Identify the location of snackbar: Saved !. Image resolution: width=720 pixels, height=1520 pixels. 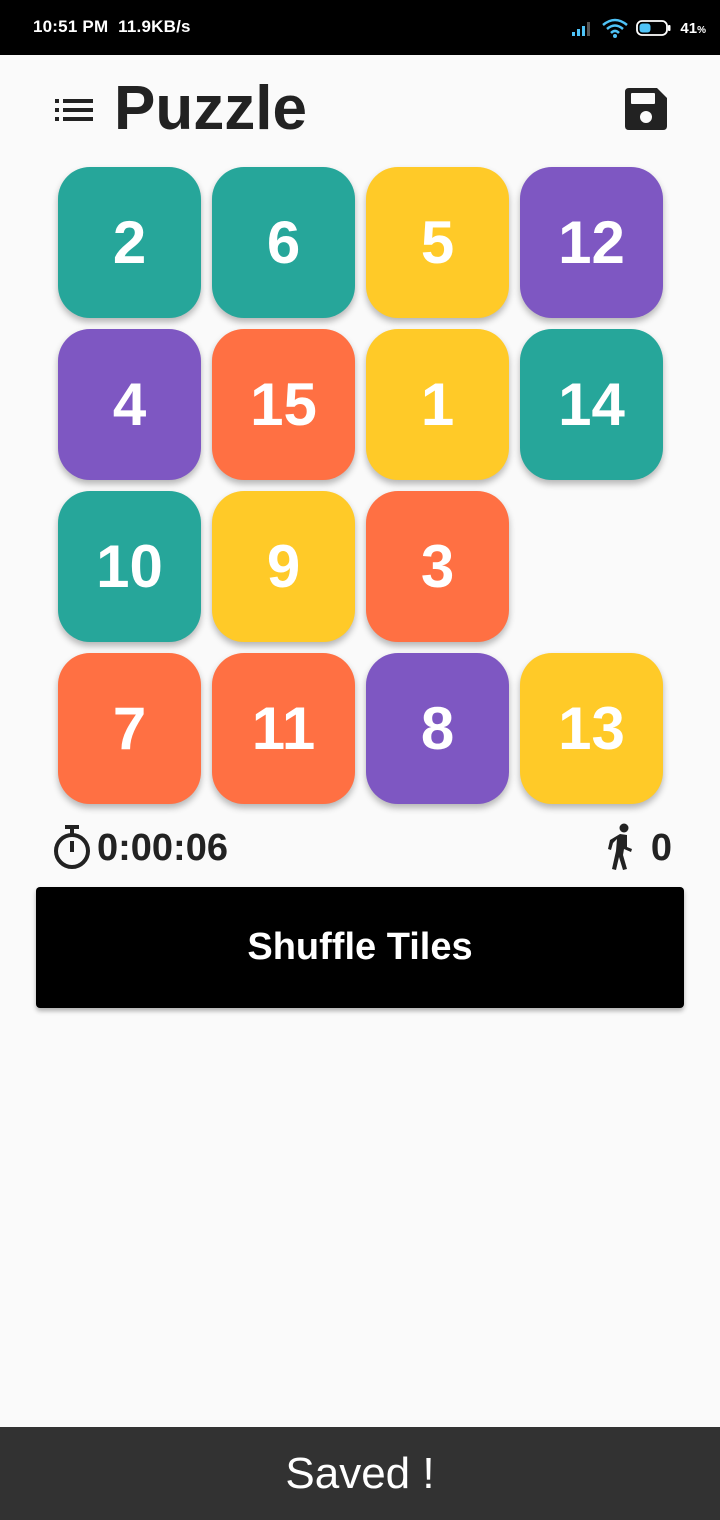
(360, 1473).